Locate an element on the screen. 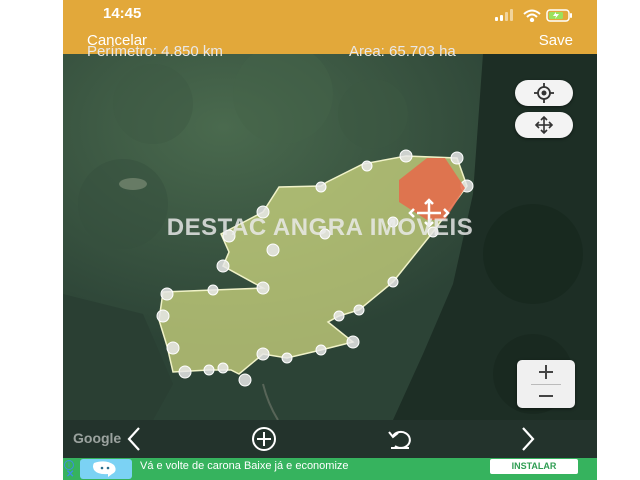 Image resolution: width=640 pixels, height=480 pixels. area-value: Área: 65.703 ha is located at coordinates (402, 52).